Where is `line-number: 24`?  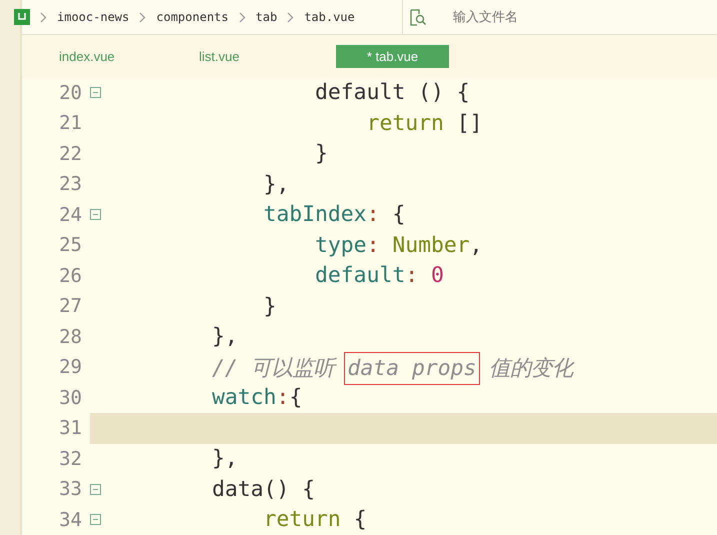
line-number: 24 is located at coordinates (70, 215).